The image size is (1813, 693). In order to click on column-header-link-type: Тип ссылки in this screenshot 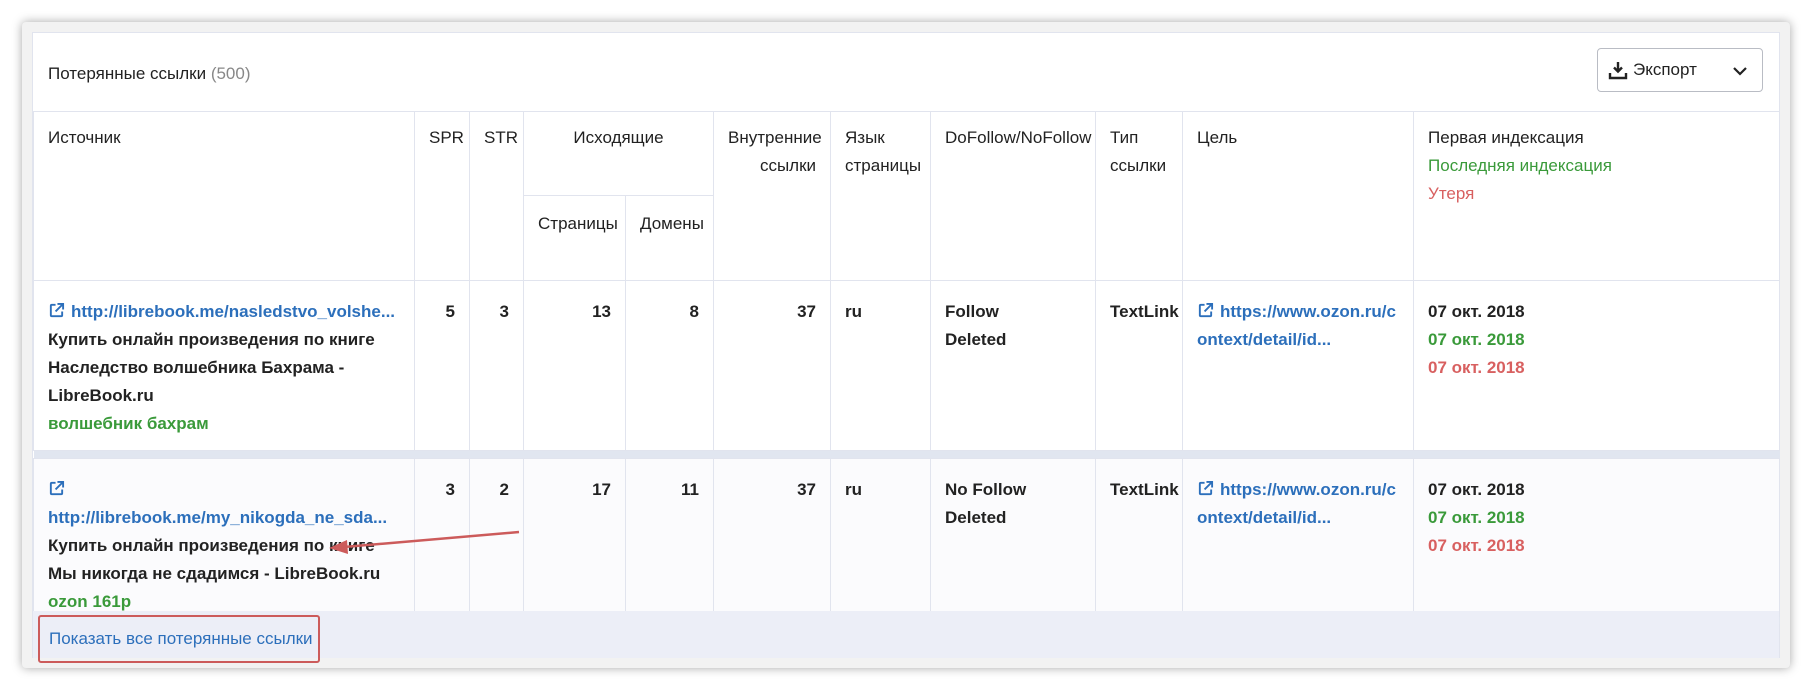, I will do `click(1139, 196)`.